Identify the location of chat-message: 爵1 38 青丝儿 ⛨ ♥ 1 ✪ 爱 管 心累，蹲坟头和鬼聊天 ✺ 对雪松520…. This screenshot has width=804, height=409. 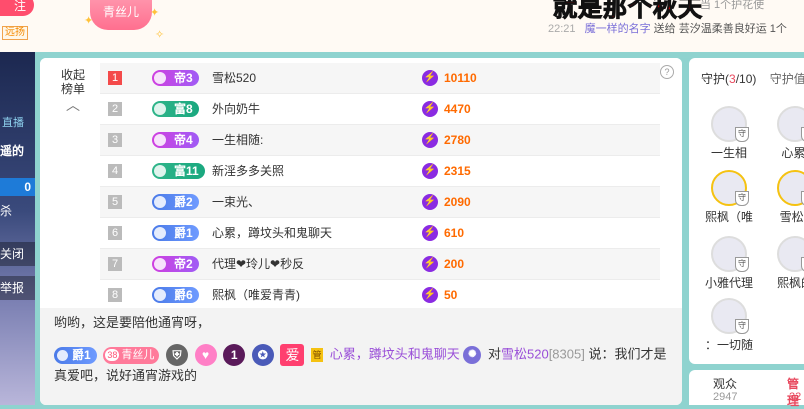
(364, 365).